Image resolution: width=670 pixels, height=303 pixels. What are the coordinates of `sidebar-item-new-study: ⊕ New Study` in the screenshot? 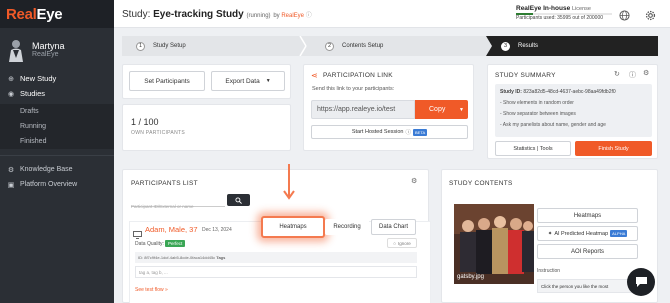 It's located at (57, 78).